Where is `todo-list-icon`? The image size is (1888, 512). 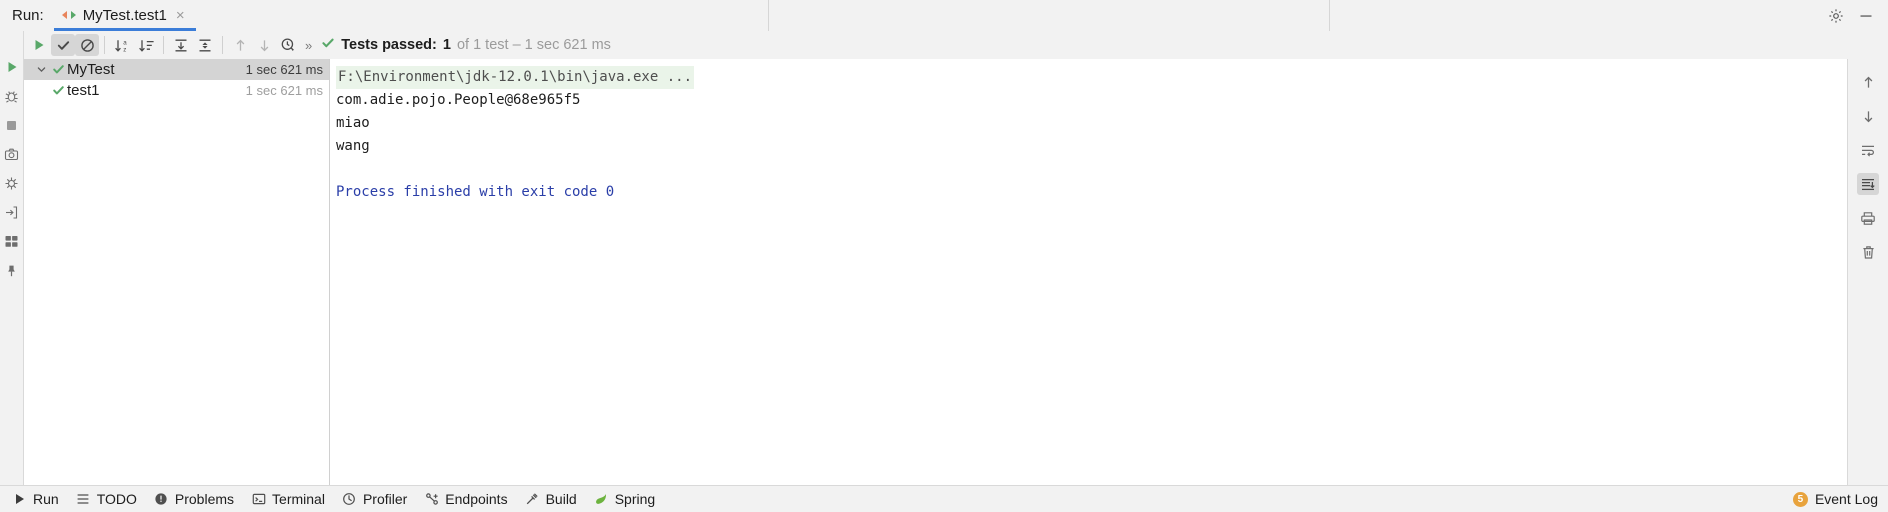 todo-list-icon is located at coordinates (83, 499).